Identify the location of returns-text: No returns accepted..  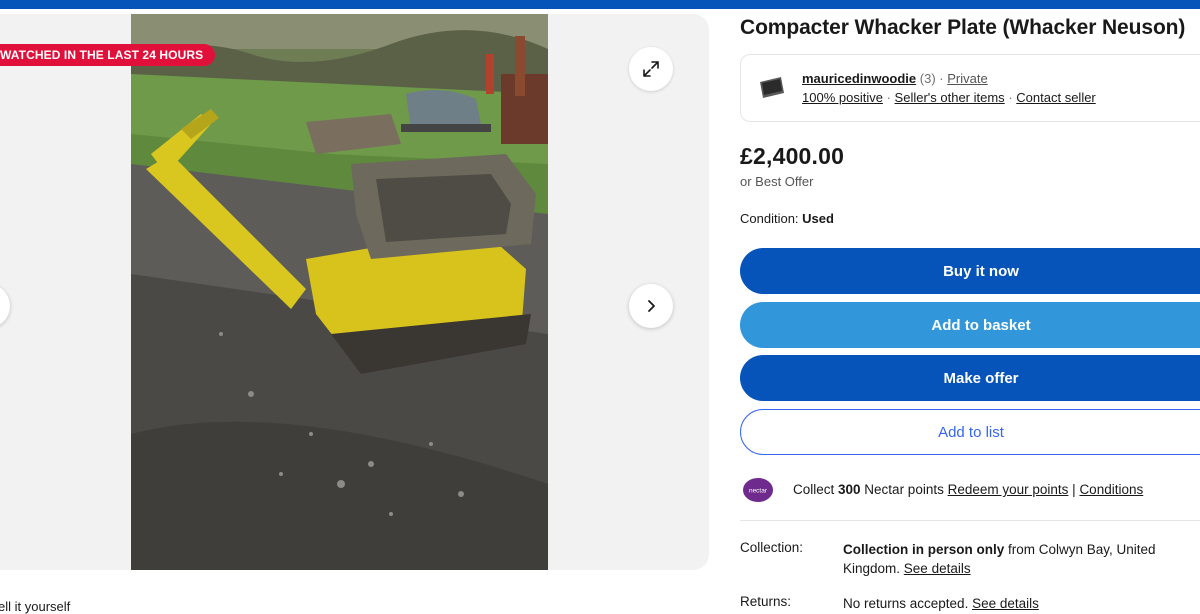
(908, 603).